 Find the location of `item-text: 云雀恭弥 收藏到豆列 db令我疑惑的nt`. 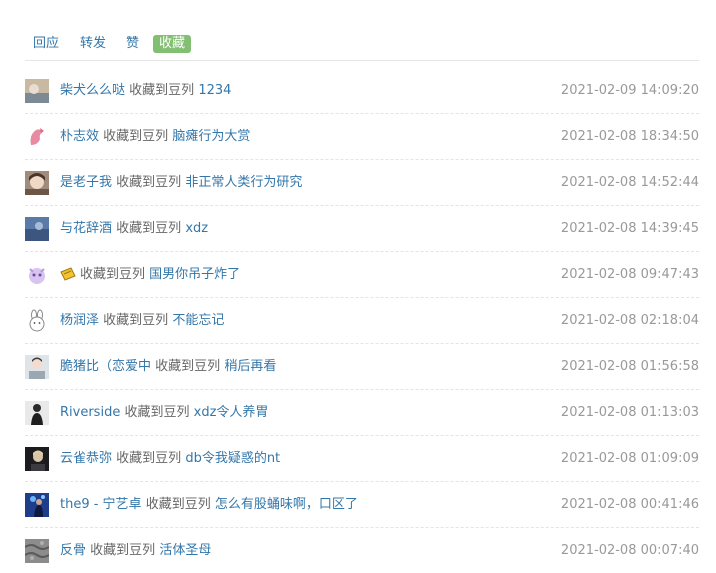

item-text: 云雀恭弥 收藏到豆列 db令我疑惑的nt is located at coordinates (170, 459).